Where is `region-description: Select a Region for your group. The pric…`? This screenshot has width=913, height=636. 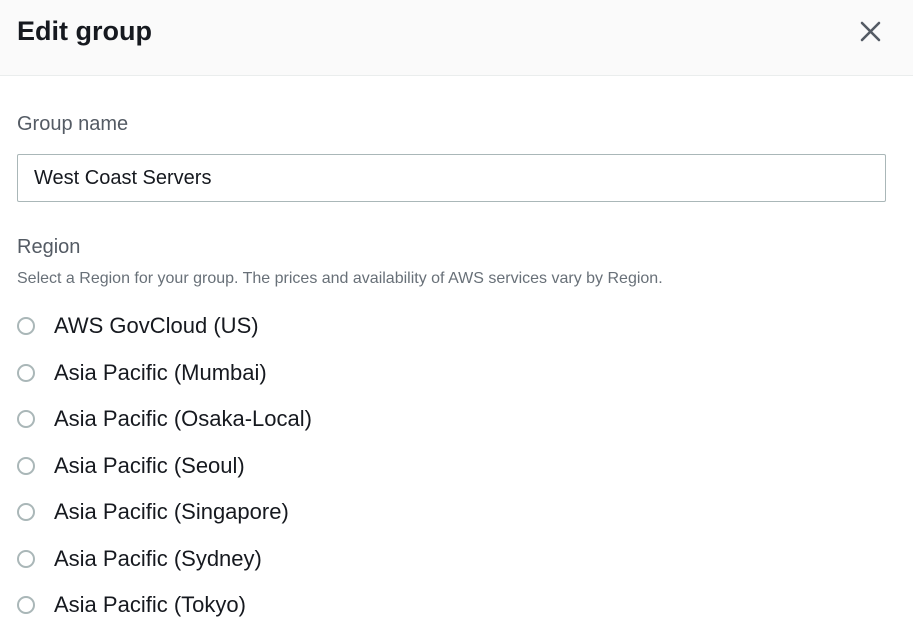 region-description: Select a Region for your group. The pric… is located at coordinates (340, 278).